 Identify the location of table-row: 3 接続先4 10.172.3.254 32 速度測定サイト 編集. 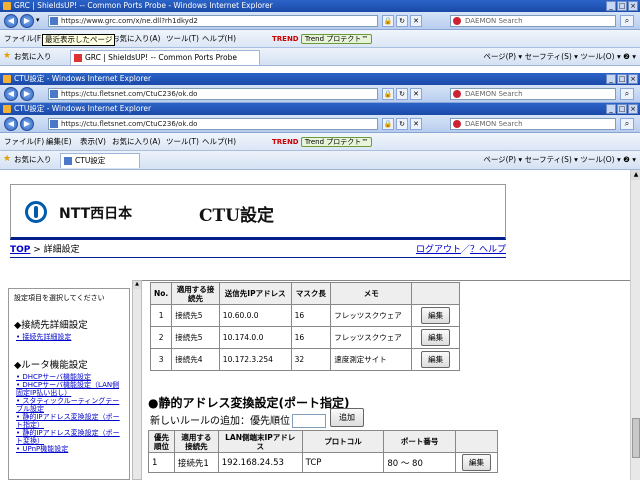
(304, 359).